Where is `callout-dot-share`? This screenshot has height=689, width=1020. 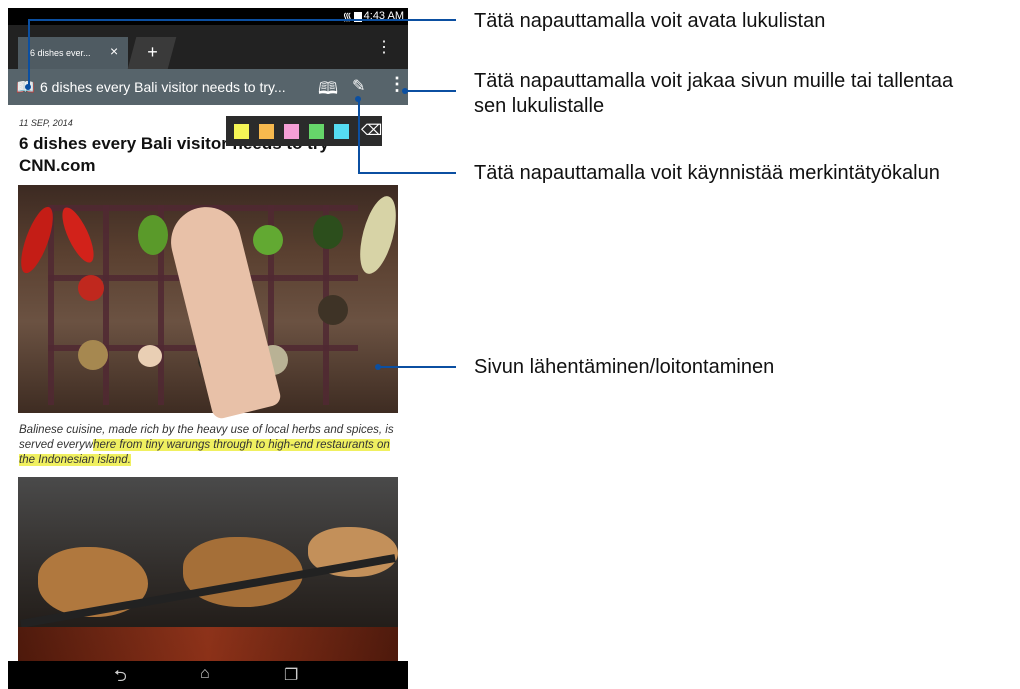 callout-dot-share is located at coordinates (405, 91).